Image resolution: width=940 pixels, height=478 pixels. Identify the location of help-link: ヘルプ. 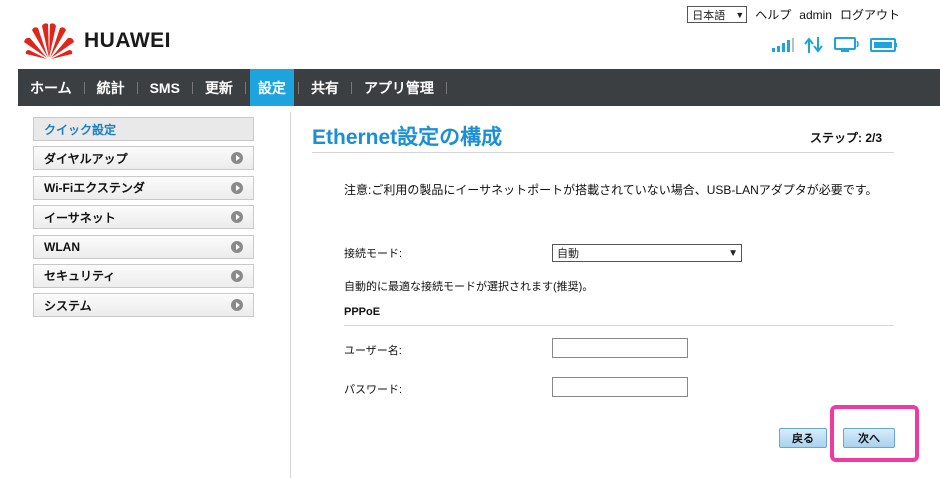
(773, 14).